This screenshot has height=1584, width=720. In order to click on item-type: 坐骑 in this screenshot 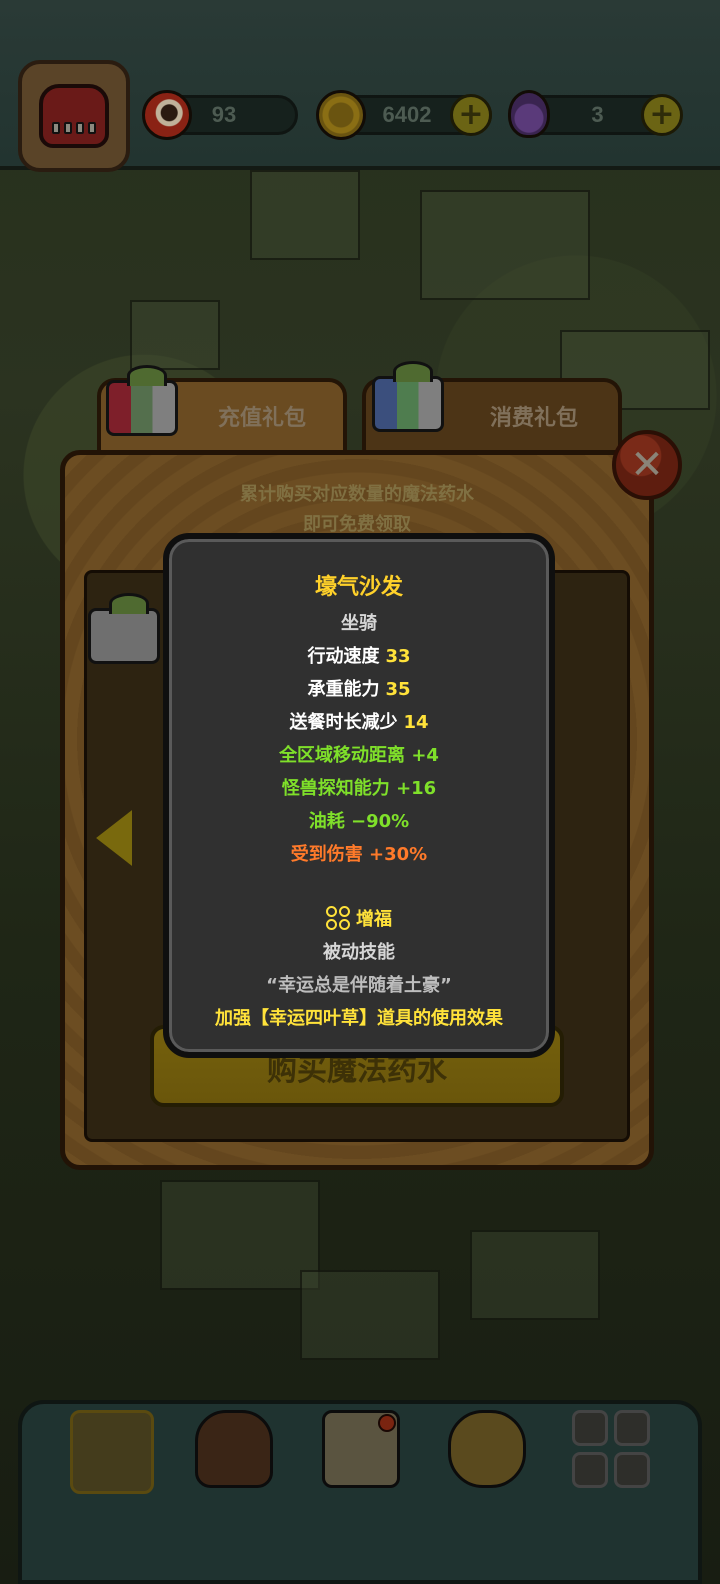, I will do `click(359, 623)`.